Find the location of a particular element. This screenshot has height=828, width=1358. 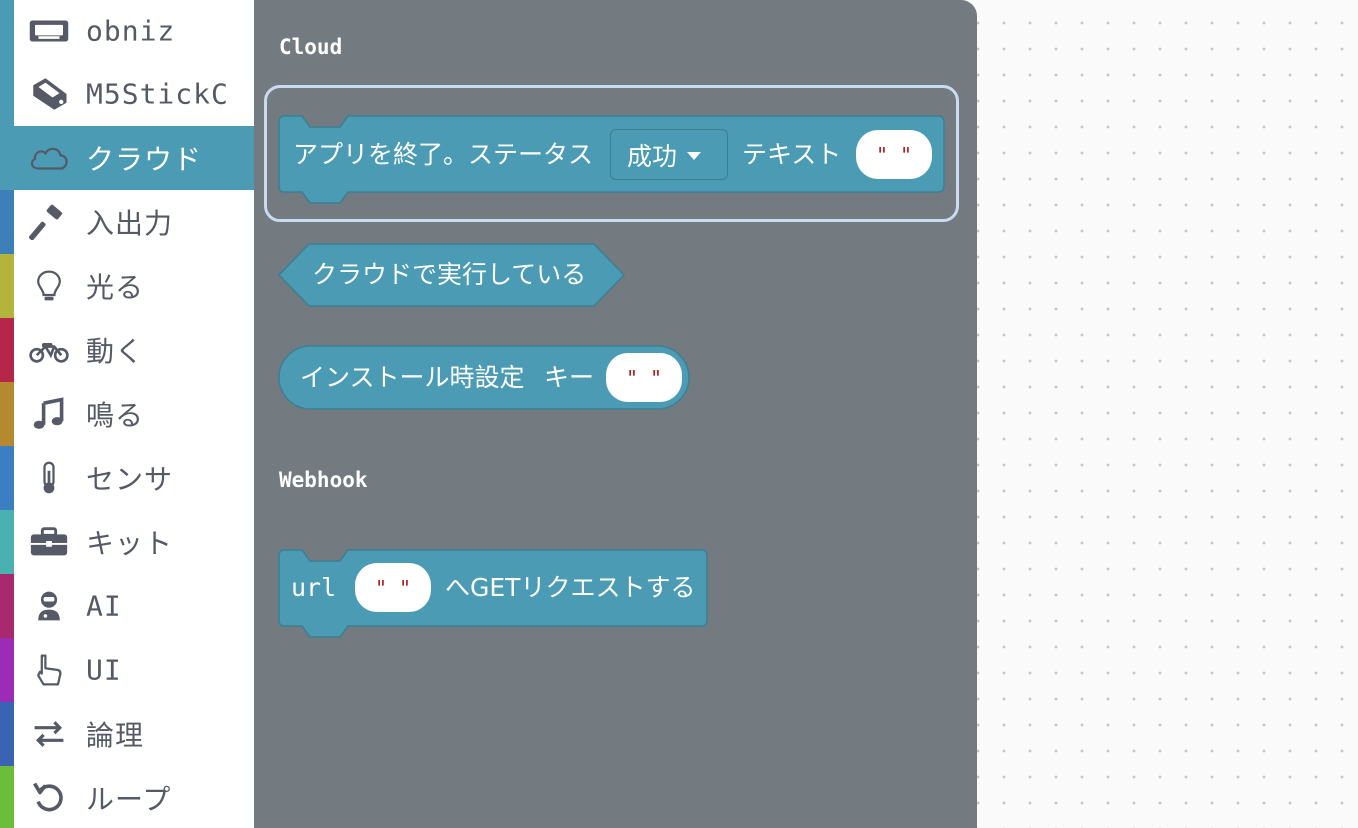

install-setting-key-input: " " is located at coordinates (644, 377).